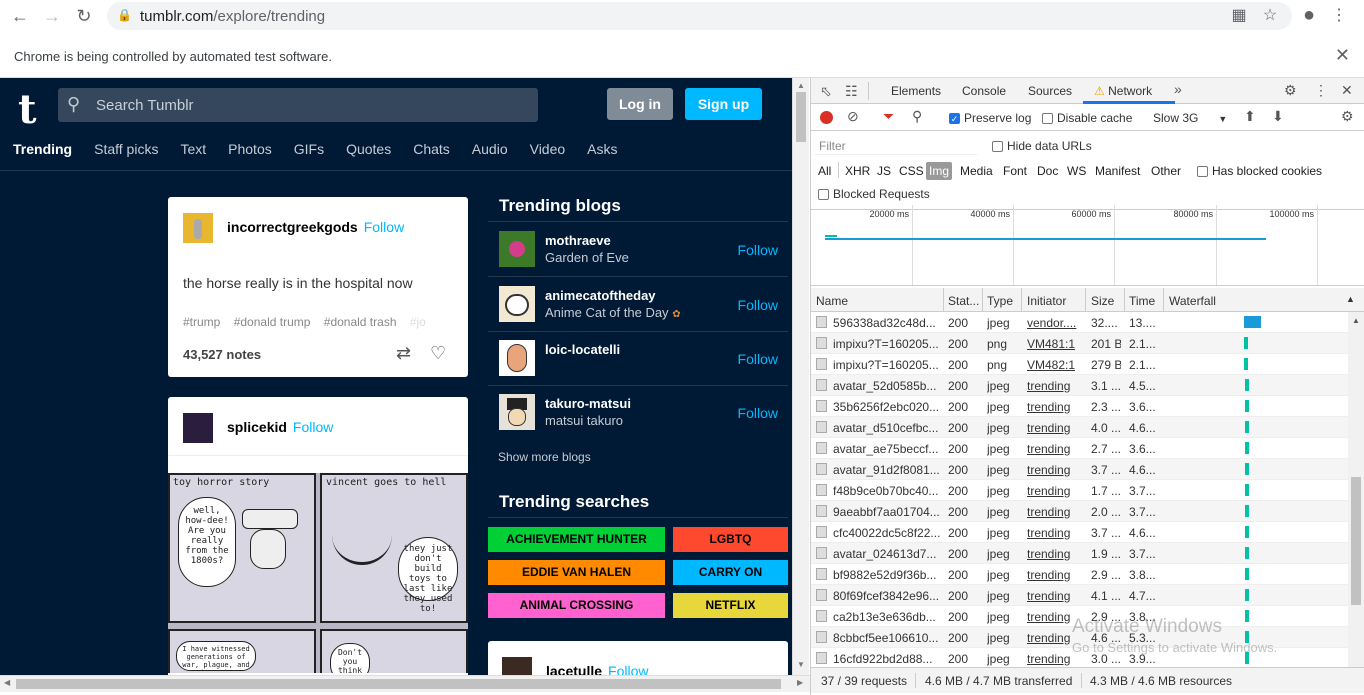  Describe the element at coordinates (1321, 90) in the screenshot. I see `kebab-menu-icon: ⋮` at that location.